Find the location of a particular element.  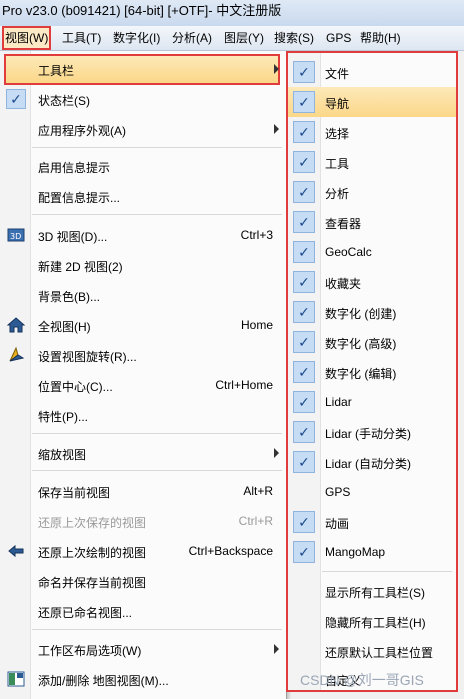

menu-item-app-appearance: 应用程序外观(A) is located at coordinates (143, 129).